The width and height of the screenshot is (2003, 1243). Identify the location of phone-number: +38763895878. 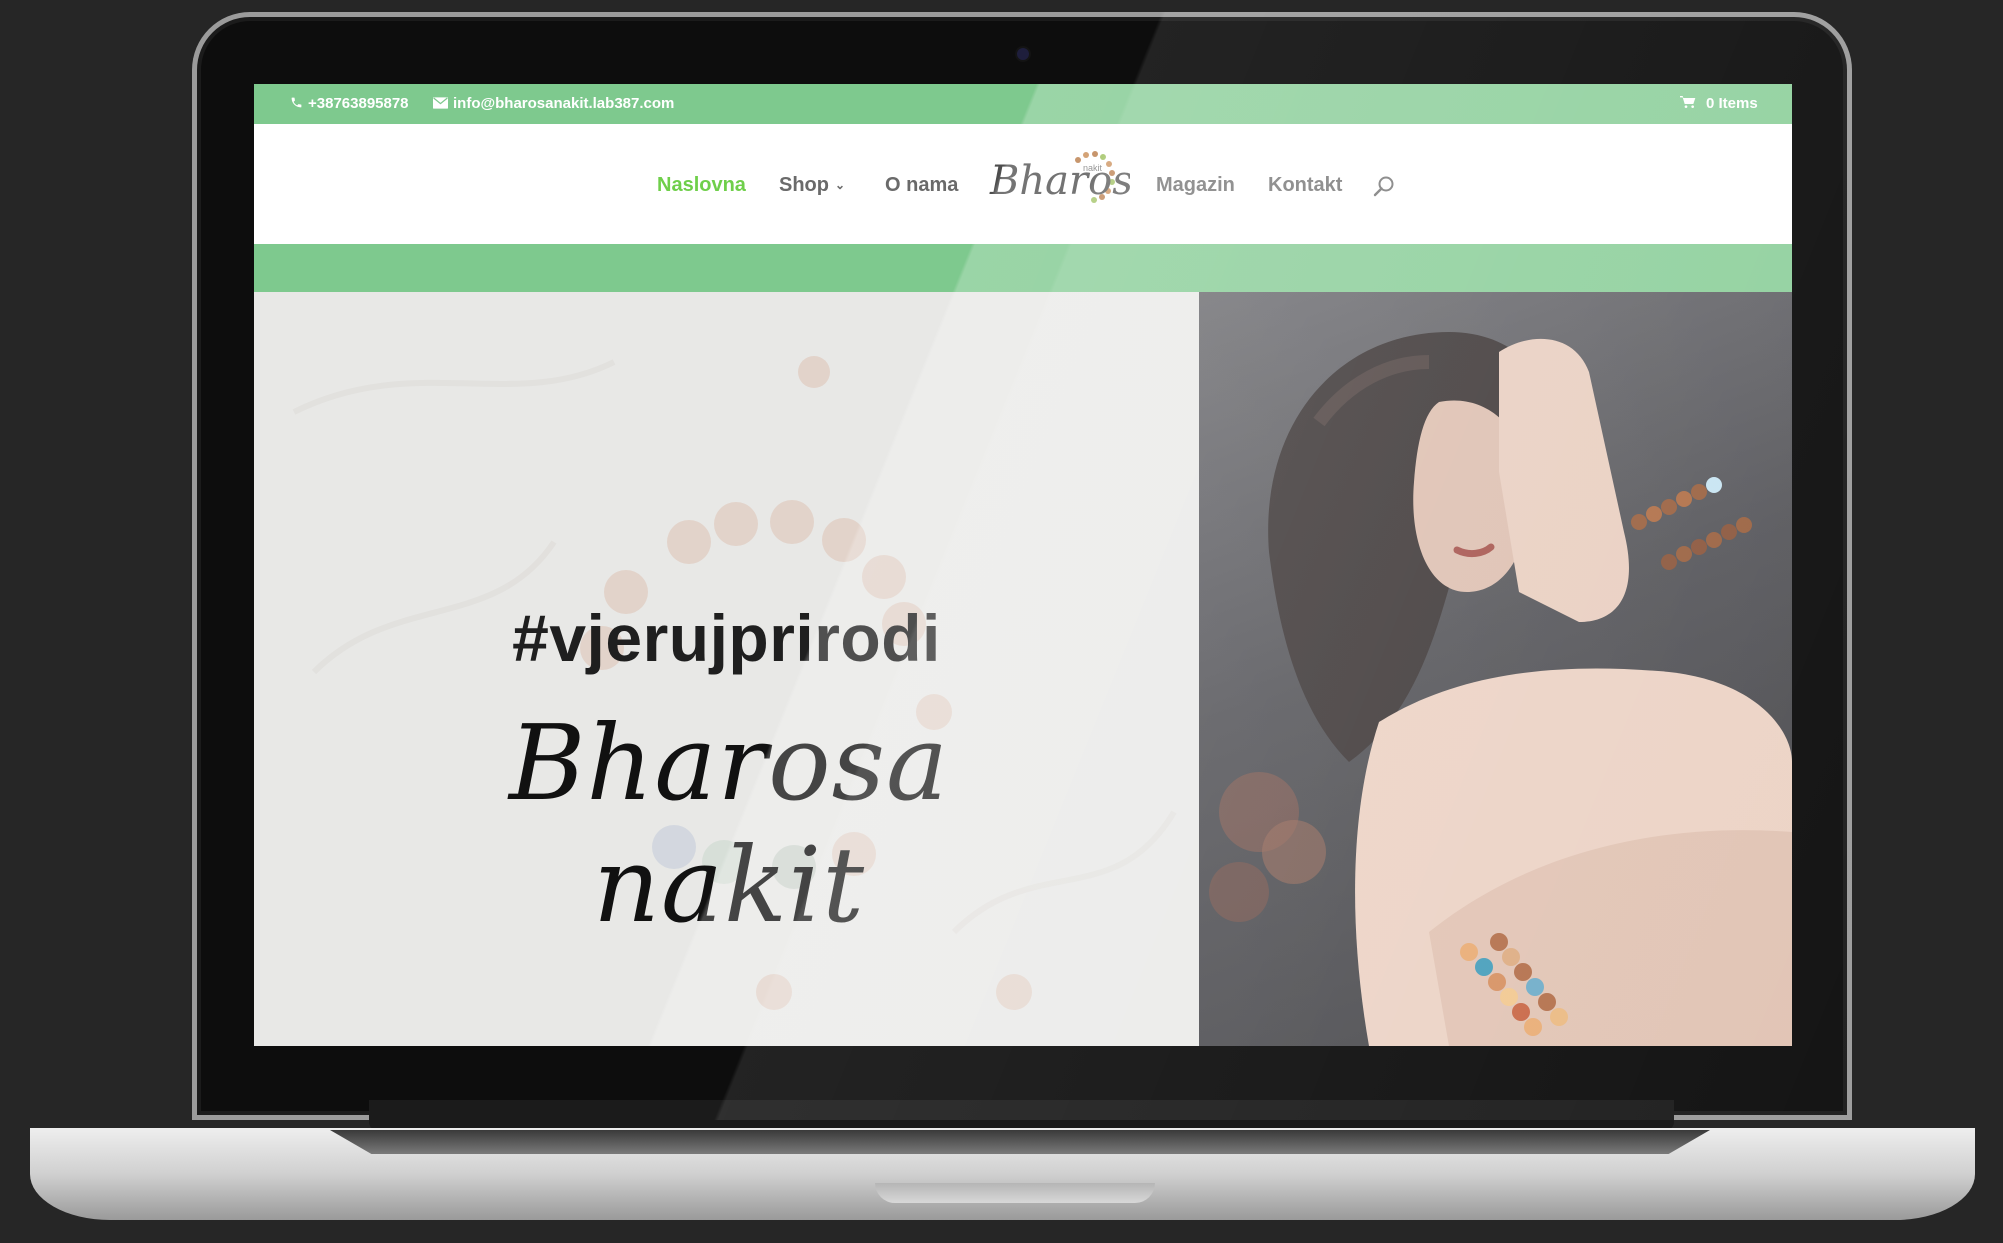
(358, 103).